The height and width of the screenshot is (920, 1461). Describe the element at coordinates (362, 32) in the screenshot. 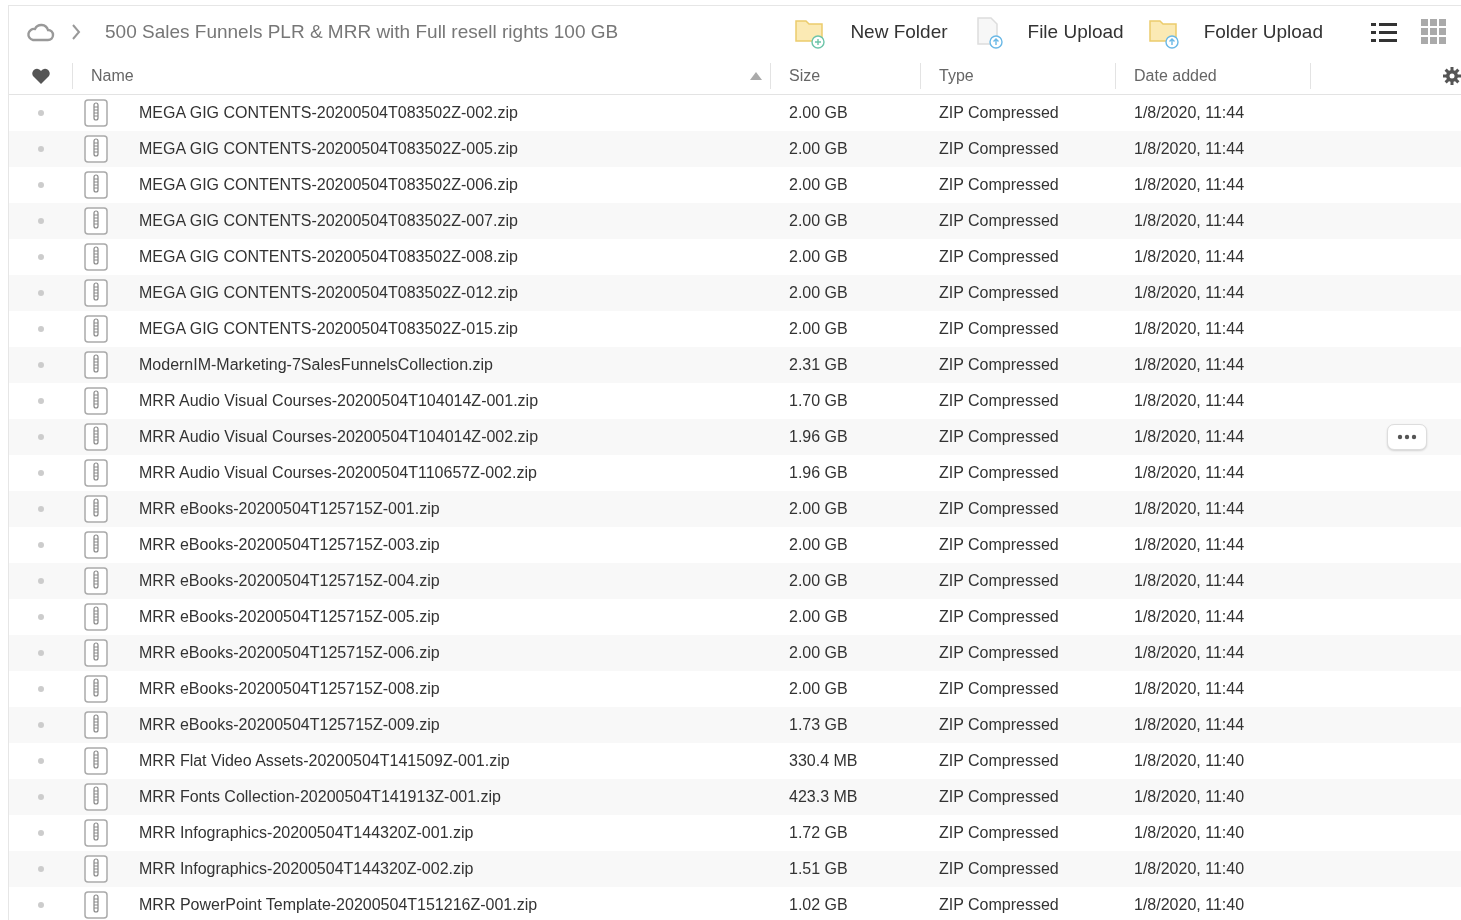

I see `folder-path: 500 Sales Funnels PLR & MRR with Full resell rights 100 GB` at that location.